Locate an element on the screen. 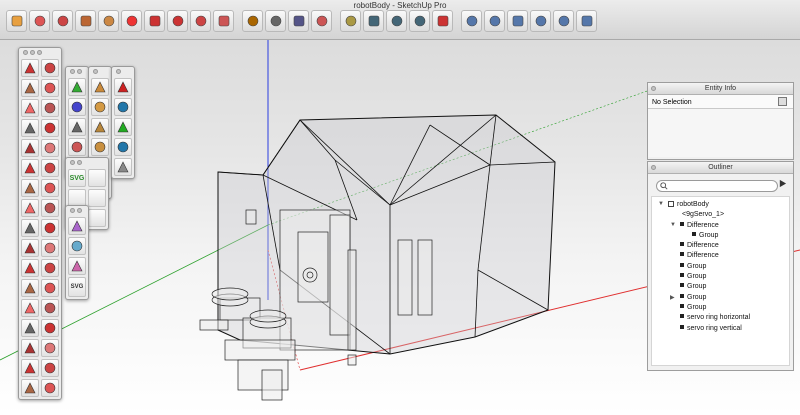  rectangle-button is located at coordinates (30, 128).